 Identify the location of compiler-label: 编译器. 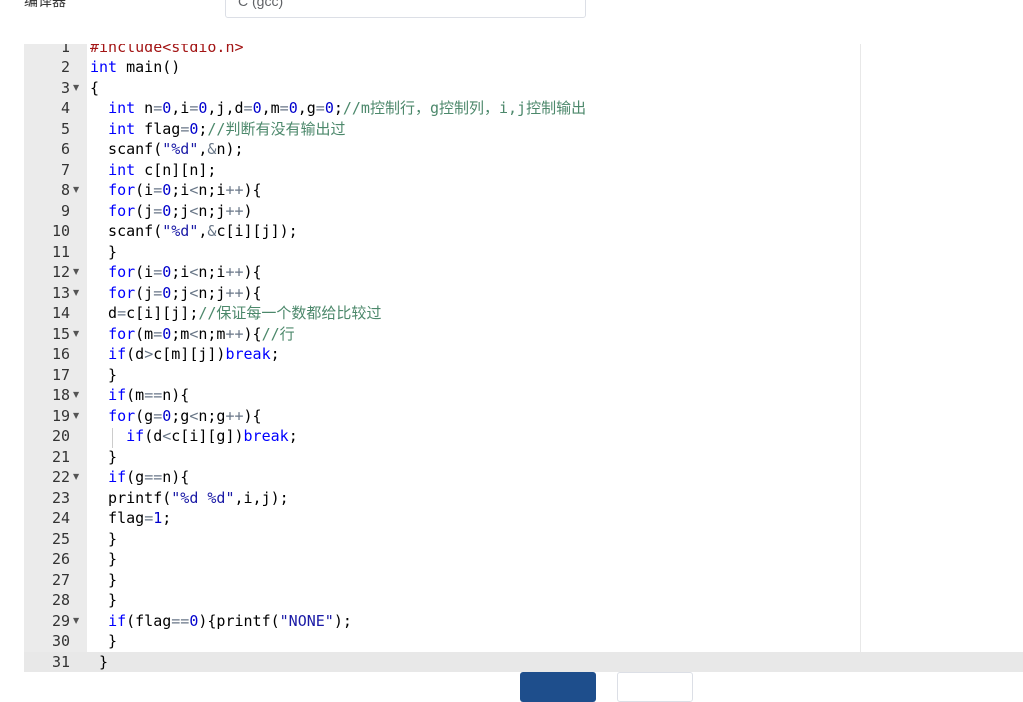
(45, 5).